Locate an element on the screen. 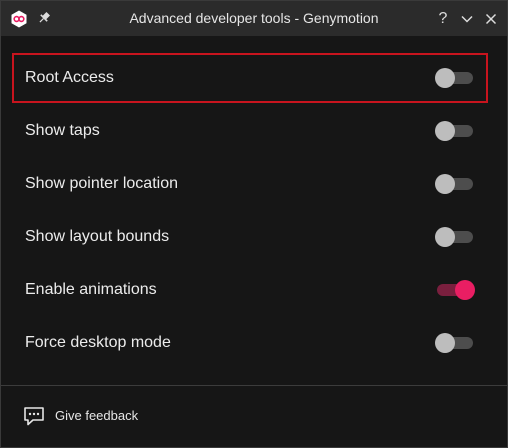  chevron-down-icon is located at coordinates (467, 19).